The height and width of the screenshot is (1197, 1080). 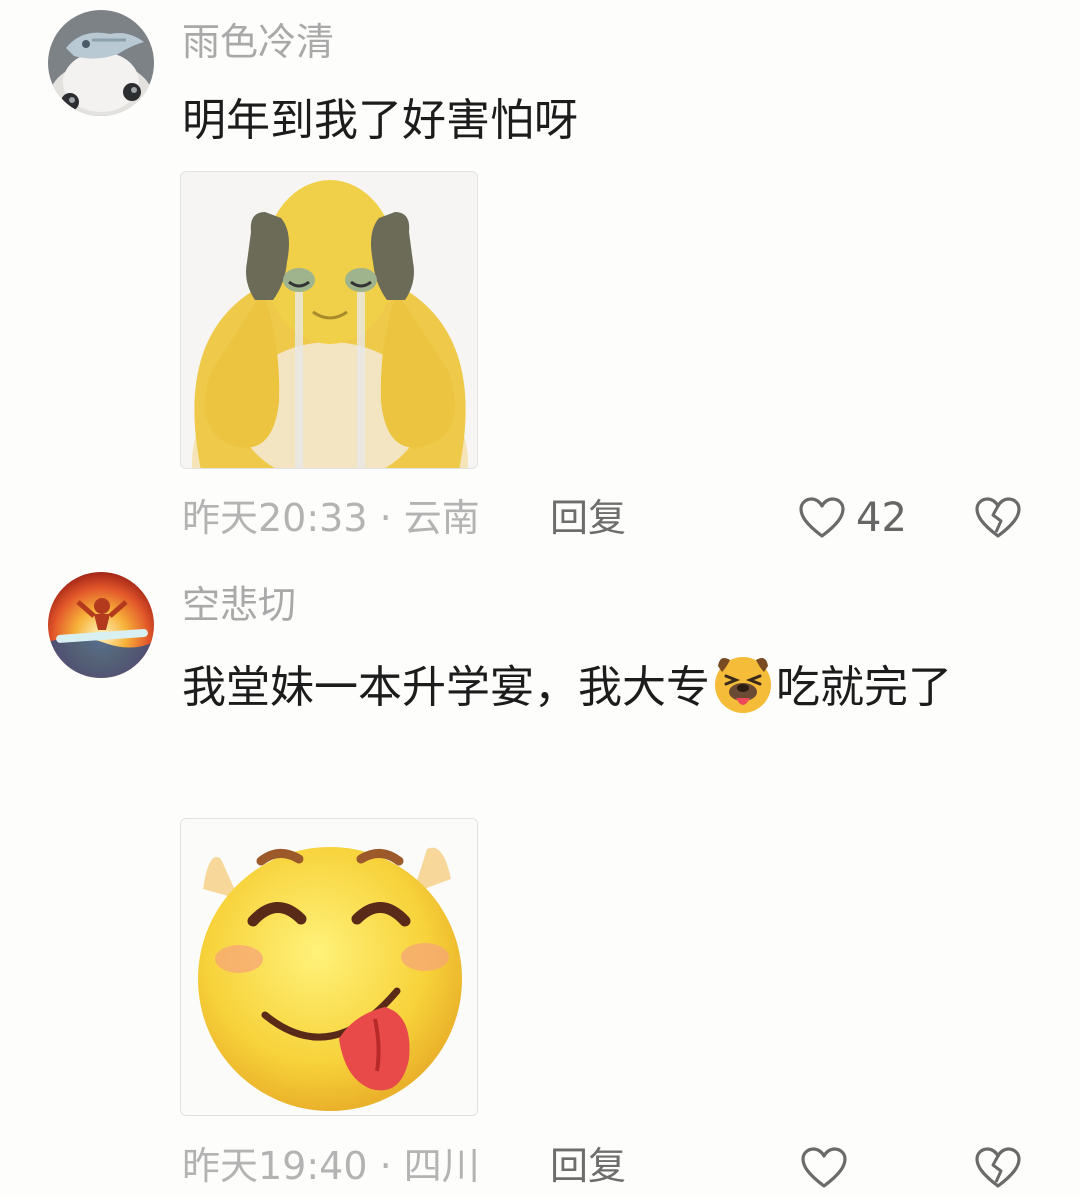 I want to click on comment-meta: 昨天20:33 · 云南, so click(x=331, y=518).